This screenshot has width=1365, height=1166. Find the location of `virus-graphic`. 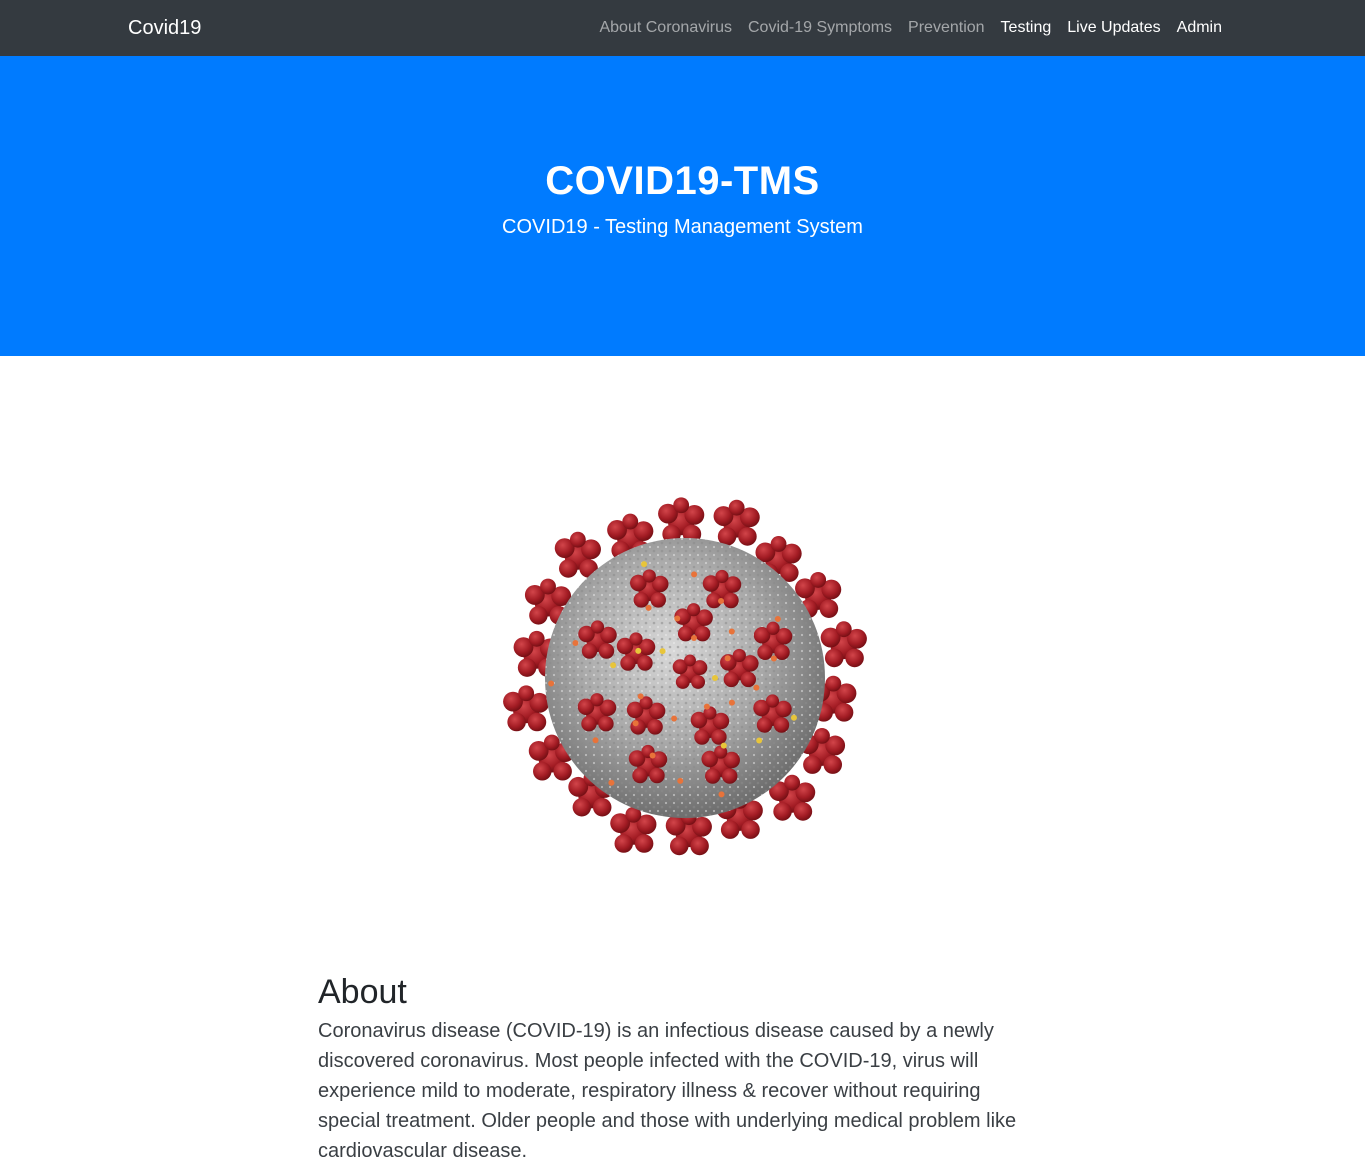

virus-graphic is located at coordinates (685, 676).